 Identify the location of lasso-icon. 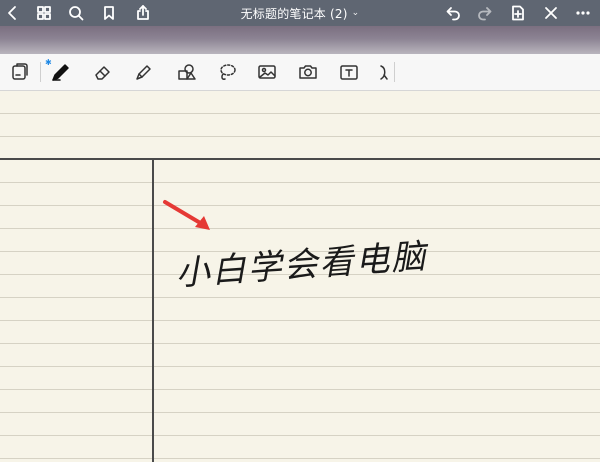
(227, 72).